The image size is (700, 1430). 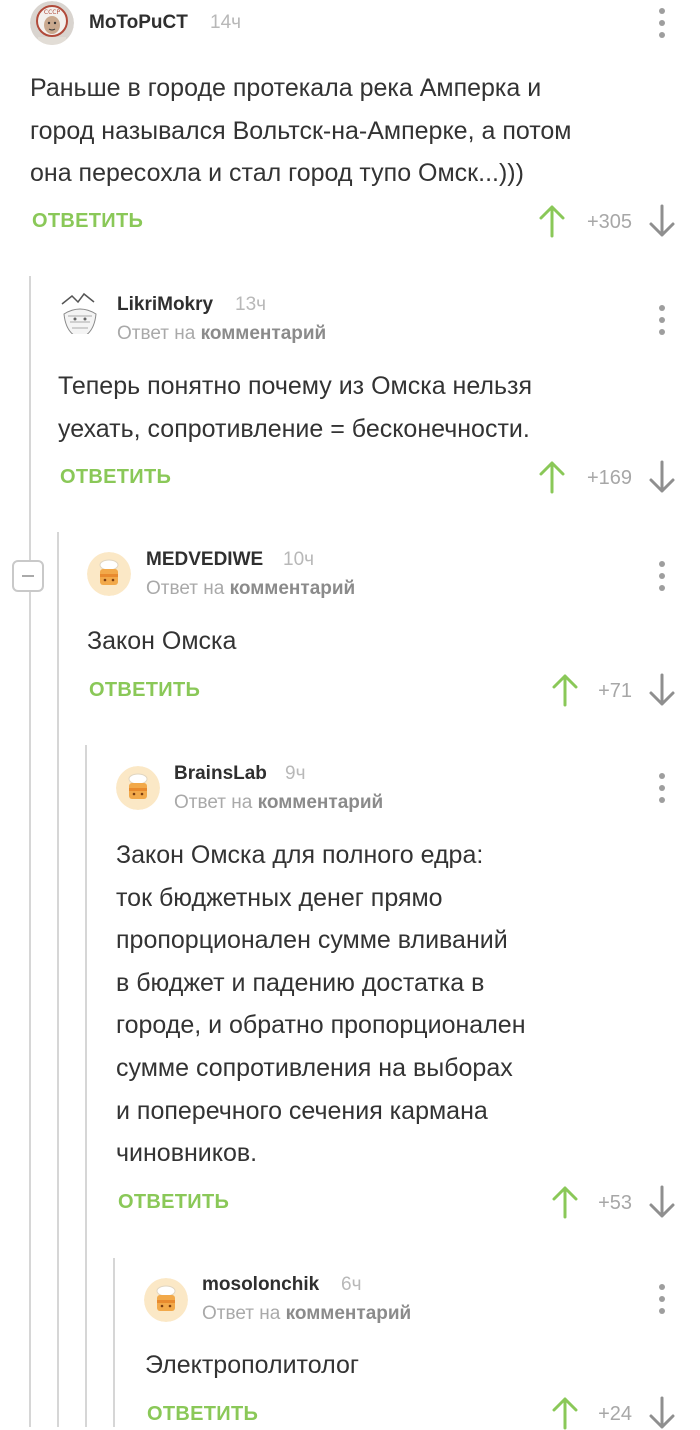 What do you see at coordinates (351, 1284) in the screenshot?
I see `comment-time: 6ч` at bounding box center [351, 1284].